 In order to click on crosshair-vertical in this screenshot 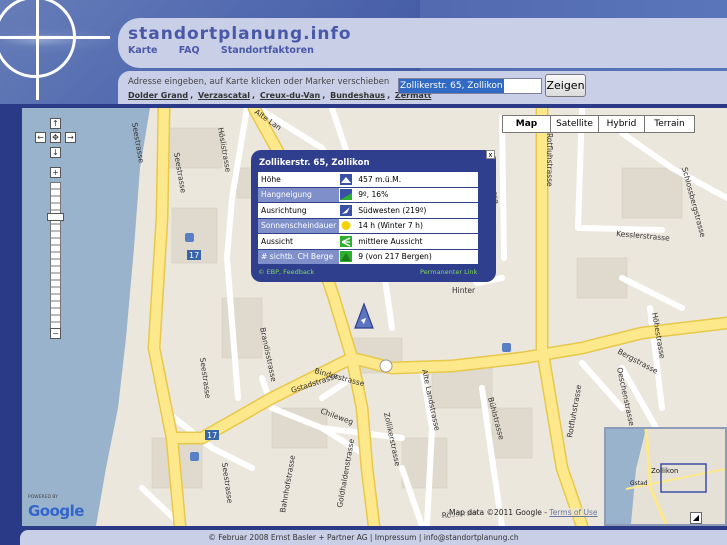, I will do `click(37, 50)`.